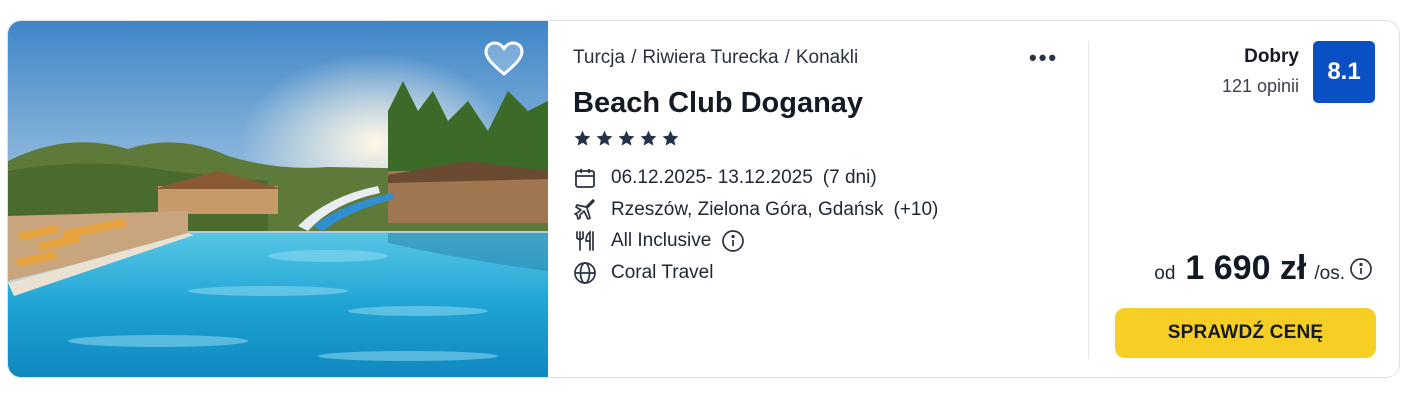 The image size is (1411, 400). I want to click on price-prefix: od, so click(1165, 273).